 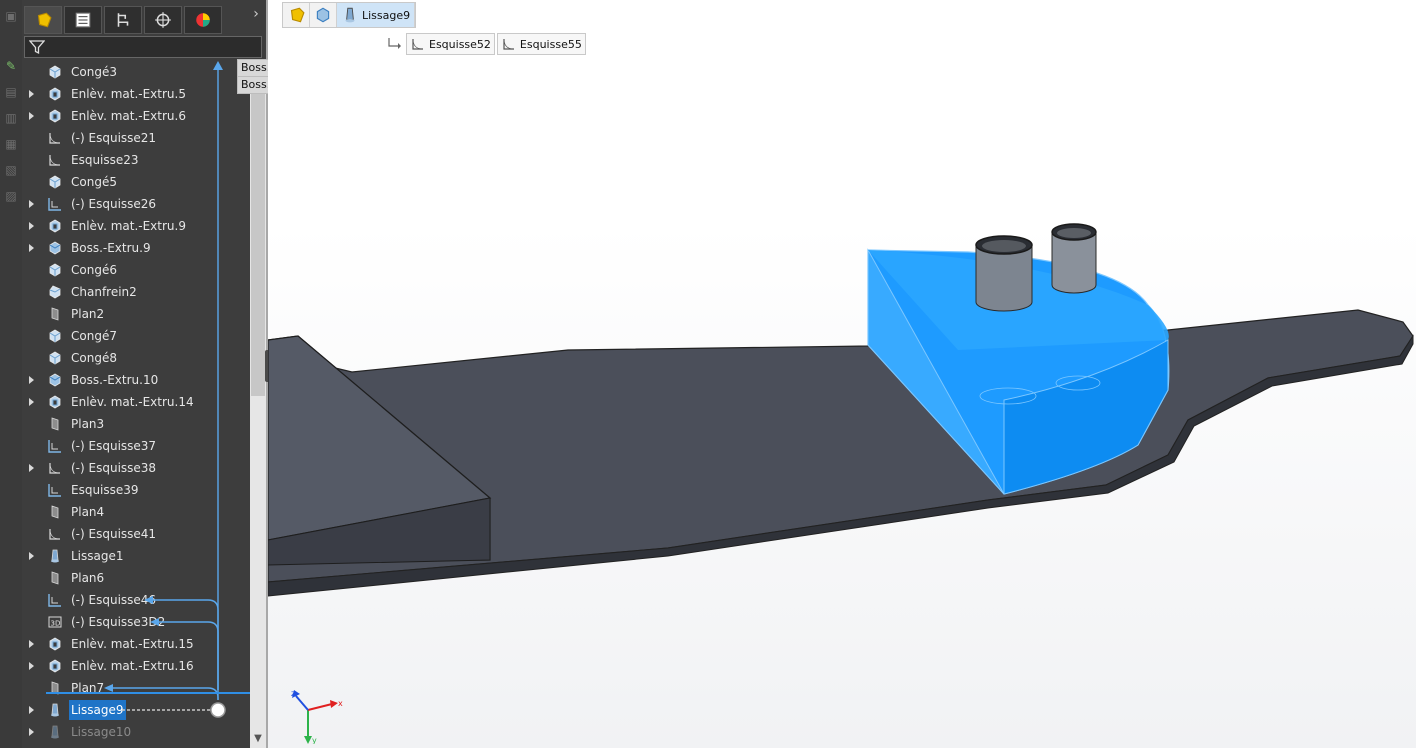 I want to click on tree-item-label: Congé8, so click(x=94, y=358).